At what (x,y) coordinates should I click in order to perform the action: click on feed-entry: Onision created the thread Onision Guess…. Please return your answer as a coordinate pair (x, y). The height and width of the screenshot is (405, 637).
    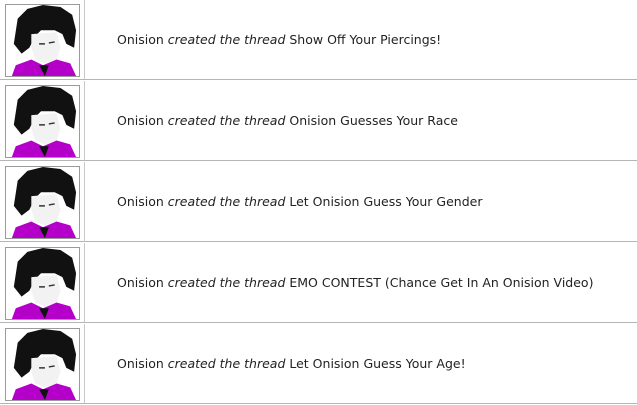
    Looking at the image, I should click on (287, 121).